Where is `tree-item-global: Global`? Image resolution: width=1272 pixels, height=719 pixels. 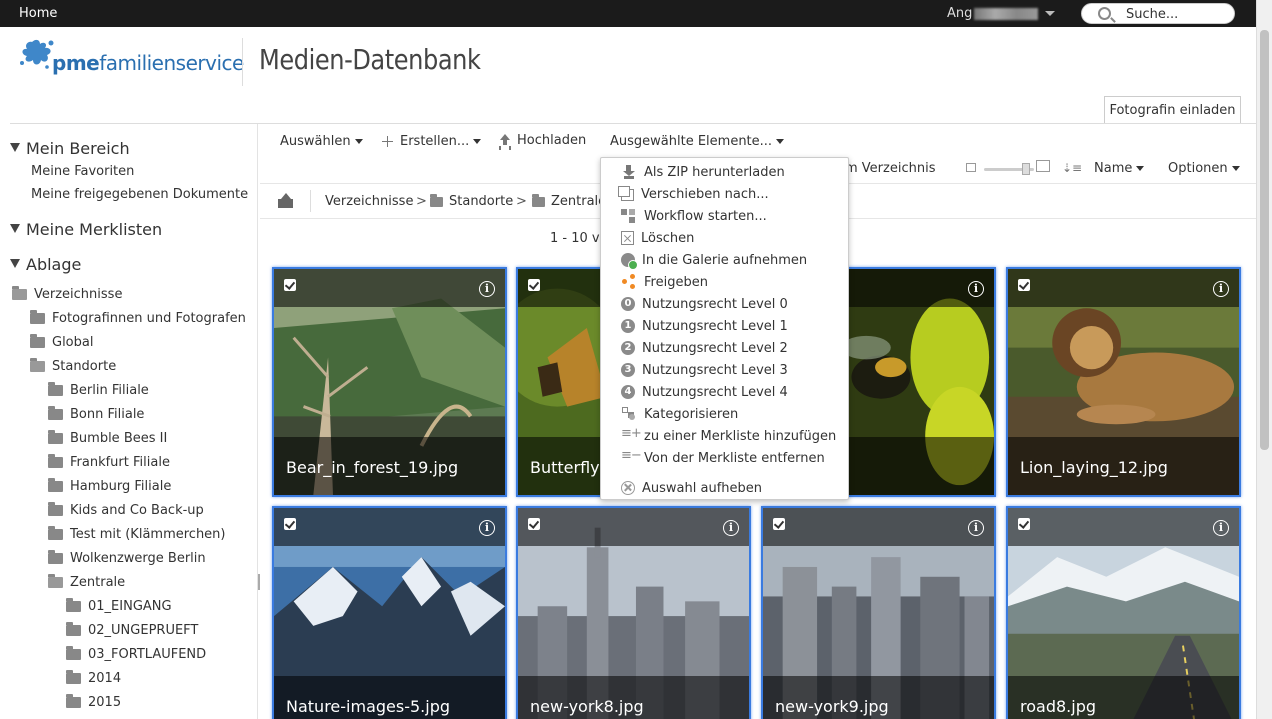 tree-item-global: Global is located at coordinates (61, 342).